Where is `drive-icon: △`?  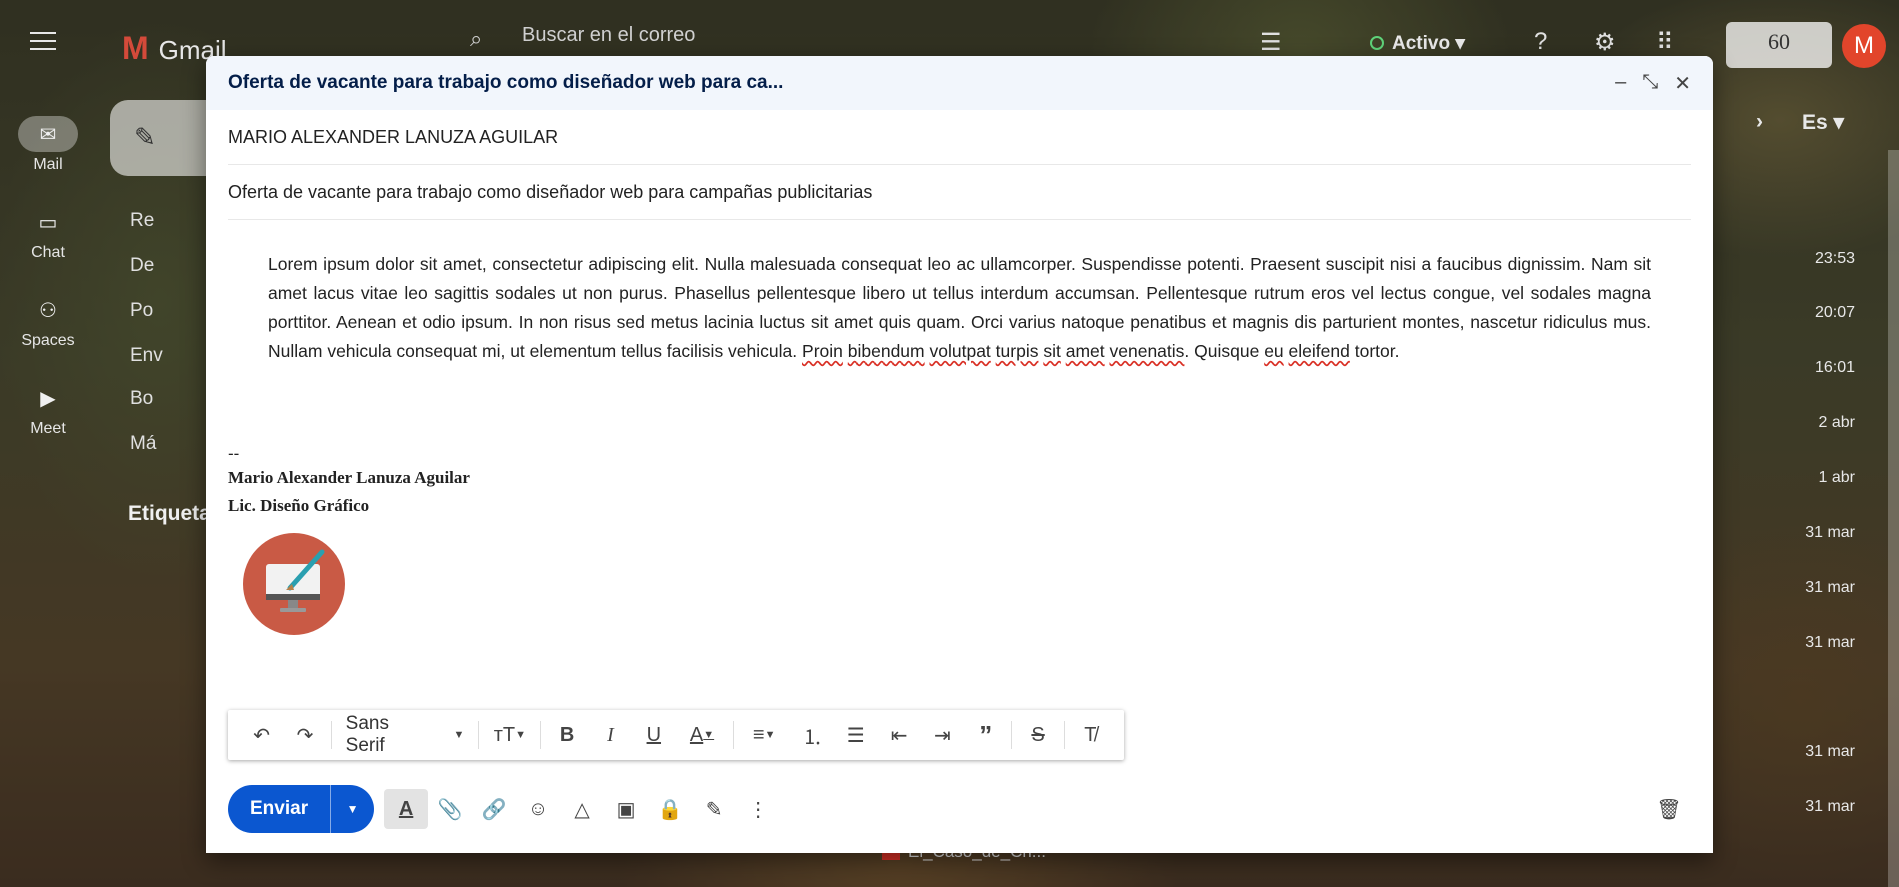 drive-icon: △ is located at coordinates (582, 809).